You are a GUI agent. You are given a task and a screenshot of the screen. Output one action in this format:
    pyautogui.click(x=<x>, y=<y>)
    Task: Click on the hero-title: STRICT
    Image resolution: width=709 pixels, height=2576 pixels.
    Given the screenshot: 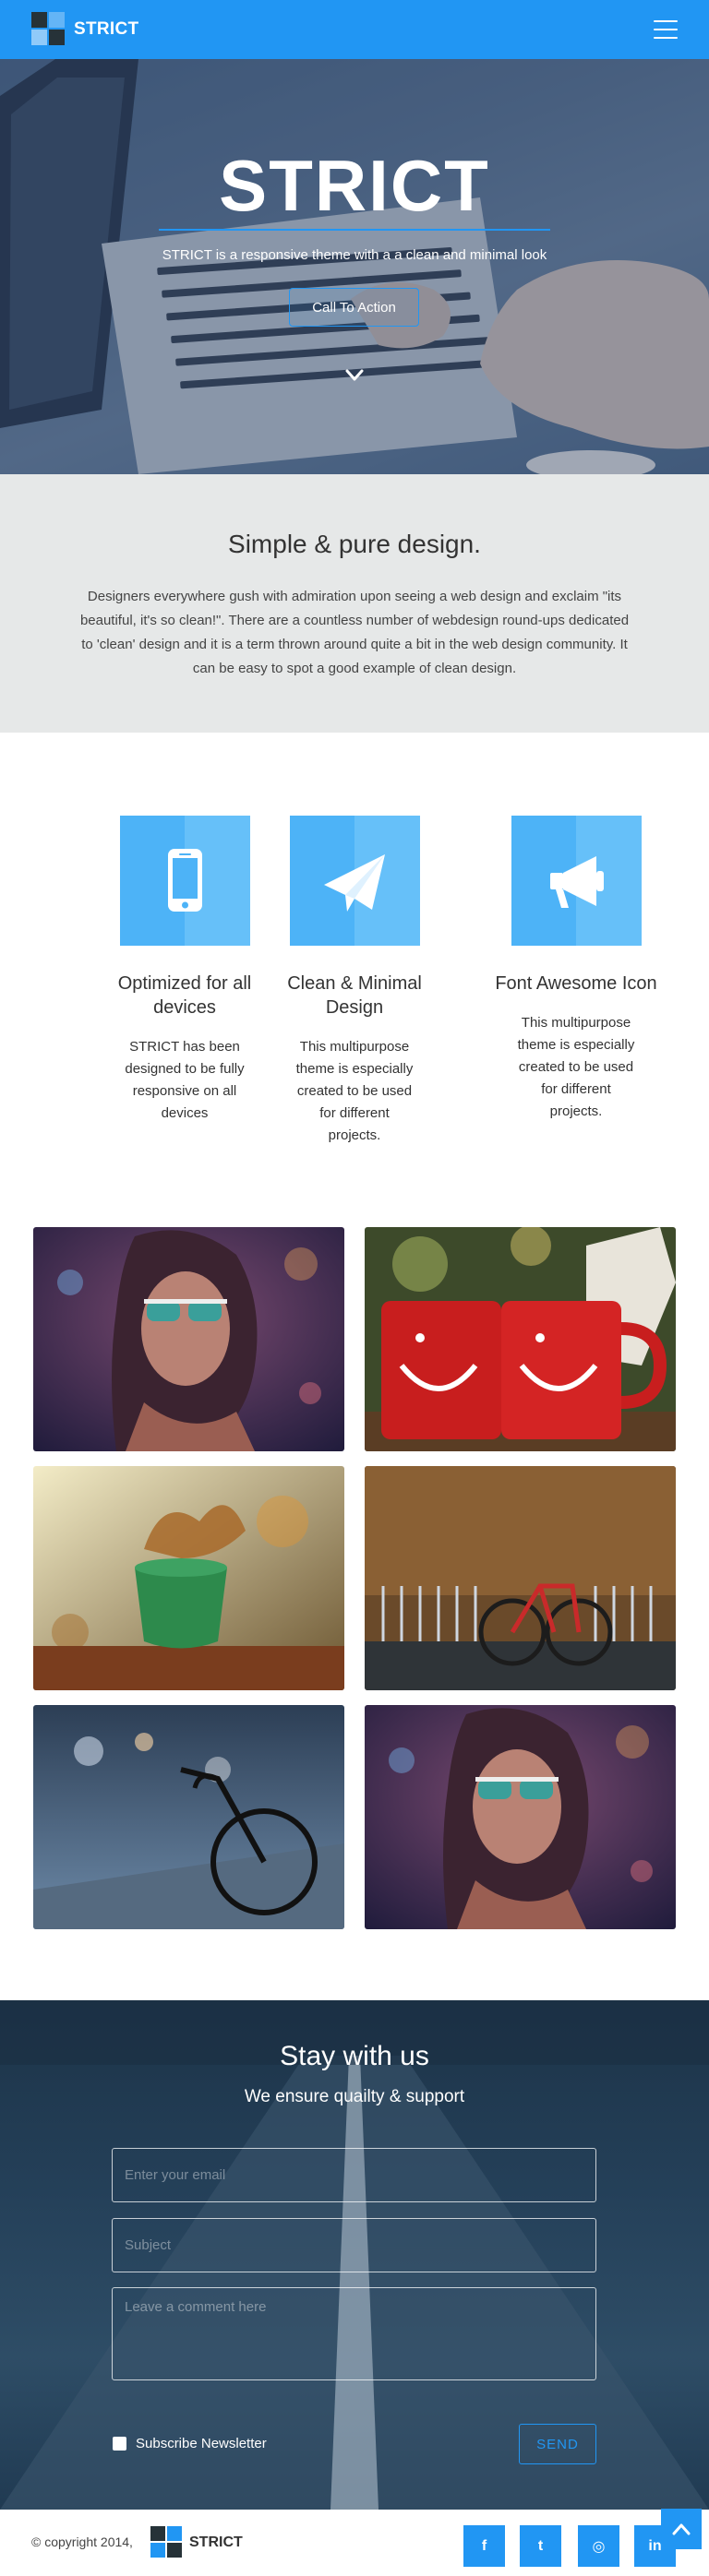 What is the action you would take?
    pyautogui.click(x=355, y=186)
    